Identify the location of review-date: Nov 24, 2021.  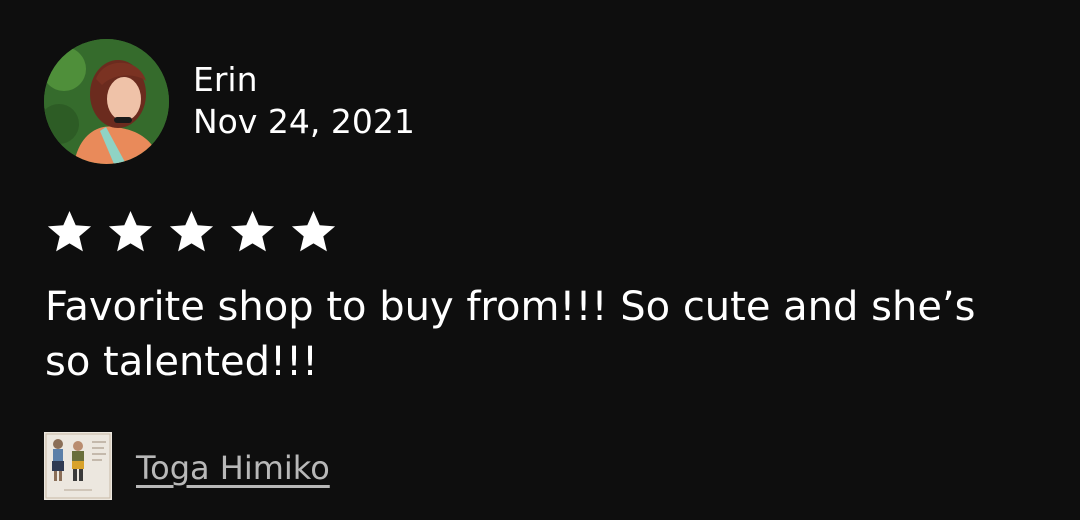
(304, 121).